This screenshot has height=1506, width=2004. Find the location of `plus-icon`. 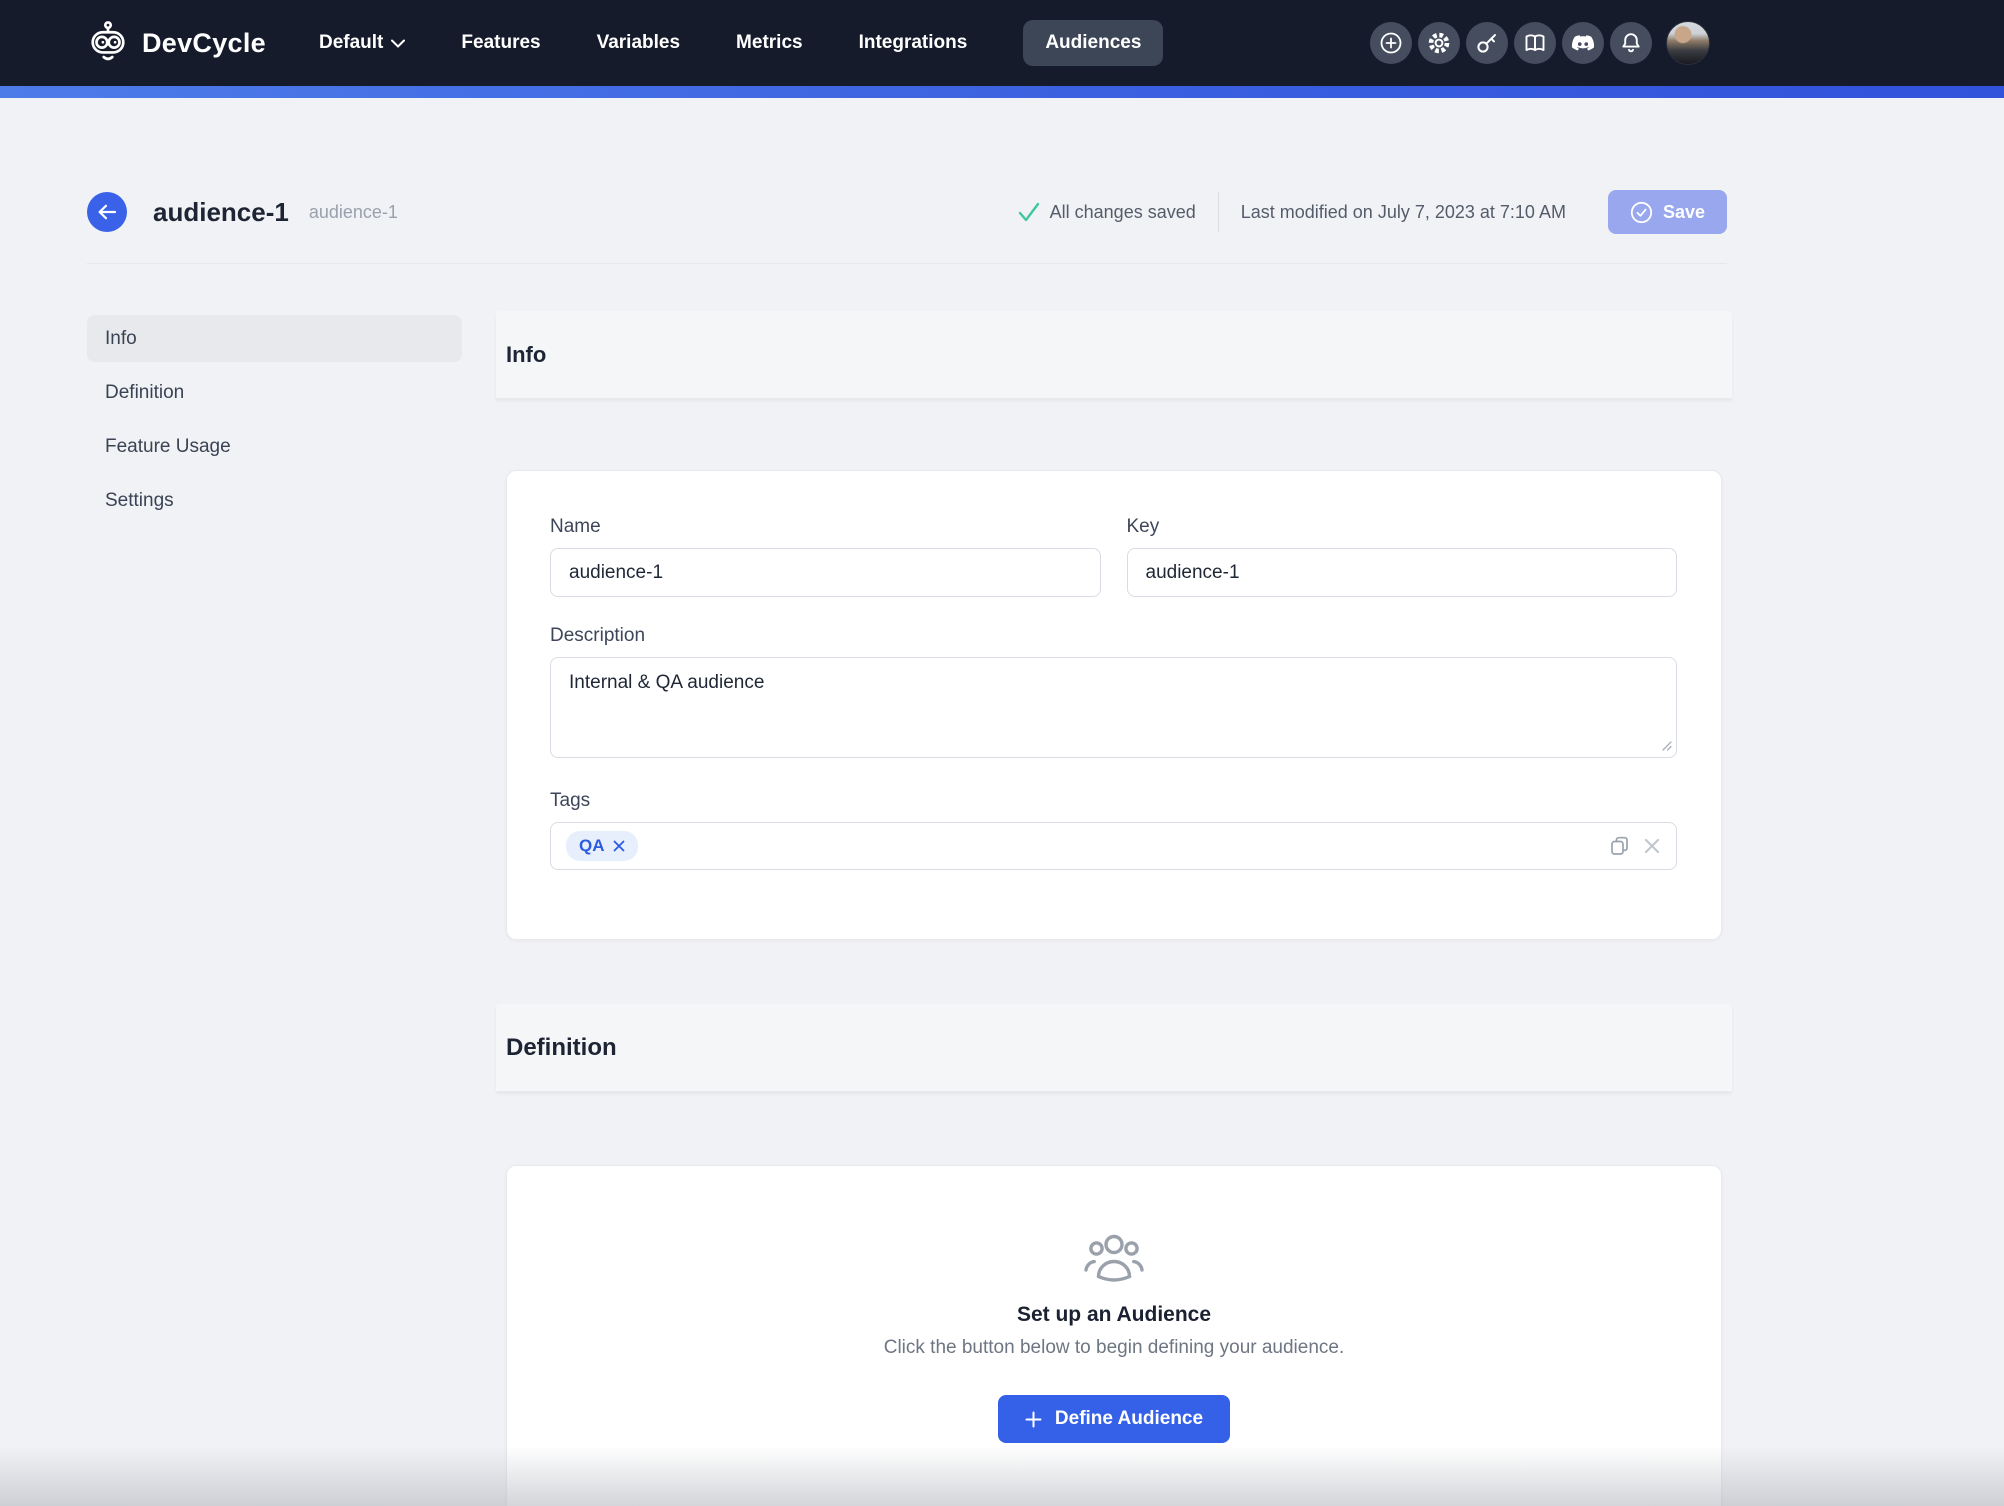

plus-icon is located at coordinates (1033, 1419).